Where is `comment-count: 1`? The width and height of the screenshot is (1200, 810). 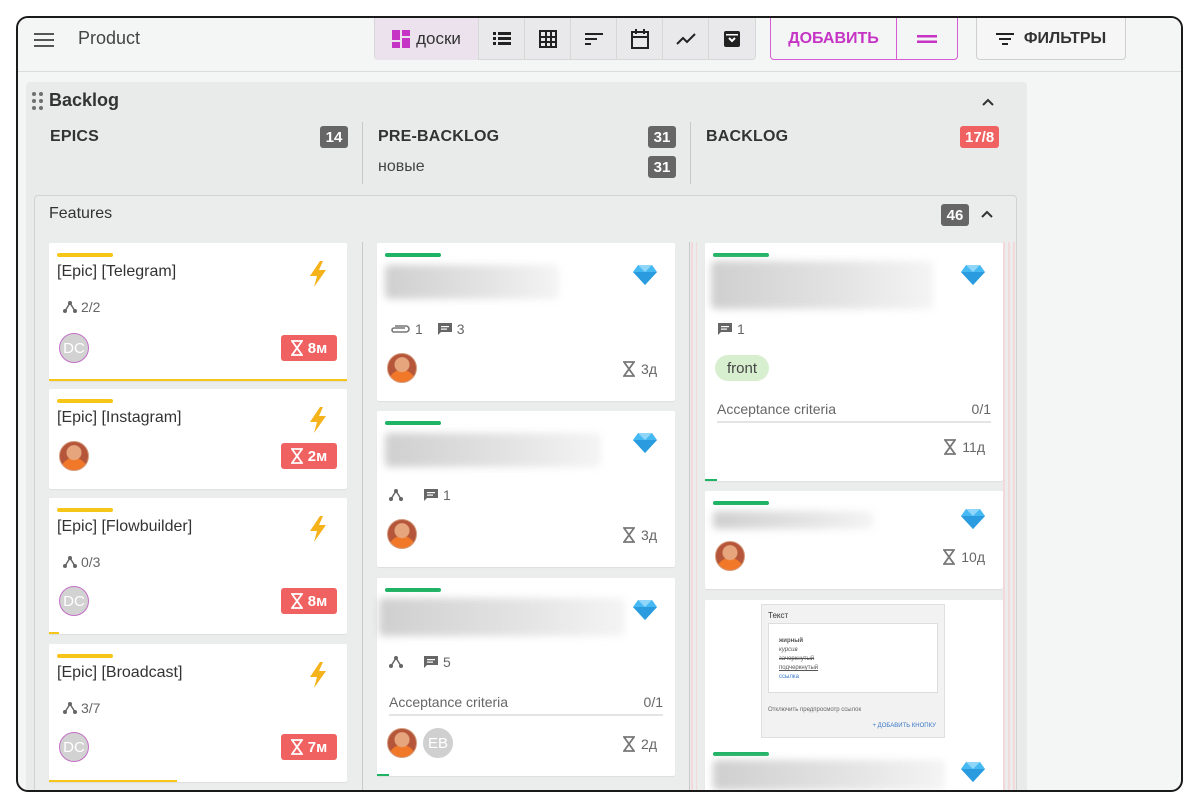 comment-count: 1 is located at coordinates (741, 329).